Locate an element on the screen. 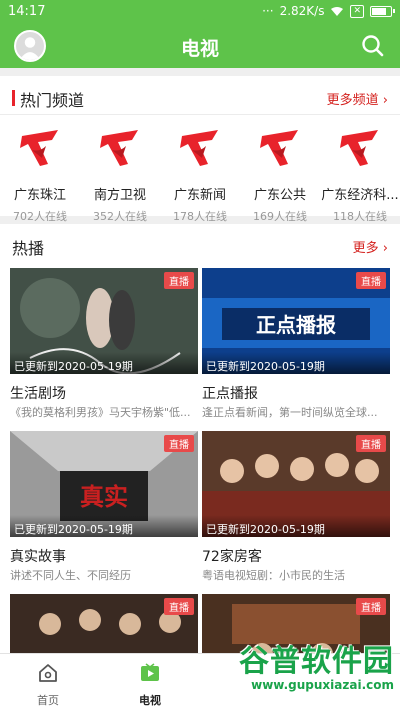  watermark: 谷普软件园 www.gupuxiazai.com is located at coordinates (316, 664).